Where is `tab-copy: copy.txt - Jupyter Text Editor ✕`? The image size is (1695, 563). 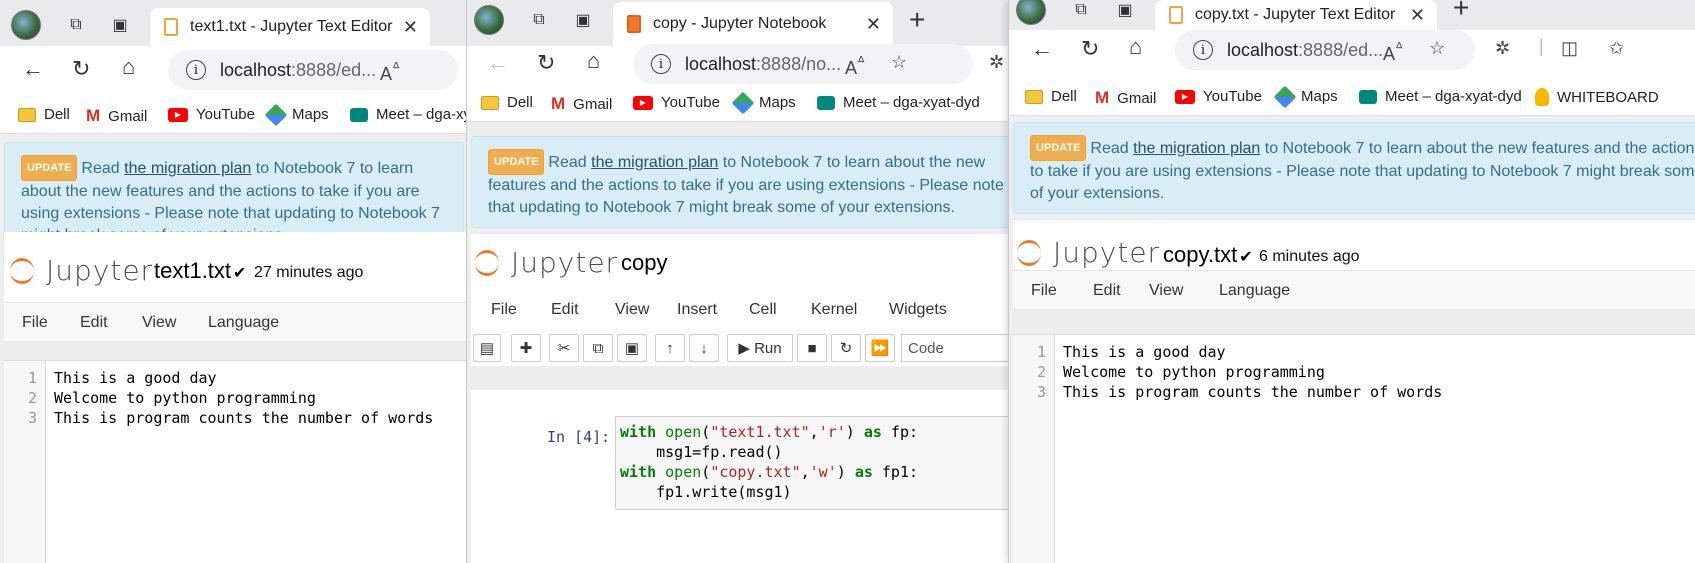
tab-copy: copy.txt - Jupyter Text Editor ✕ is located at coordinates (1296, 15).